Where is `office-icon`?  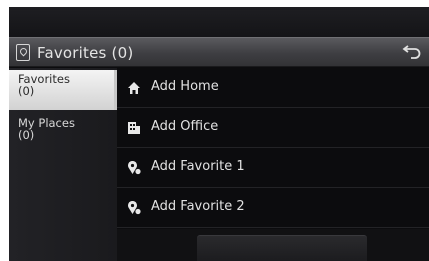 office-icon is located at coordinates (134, 127).